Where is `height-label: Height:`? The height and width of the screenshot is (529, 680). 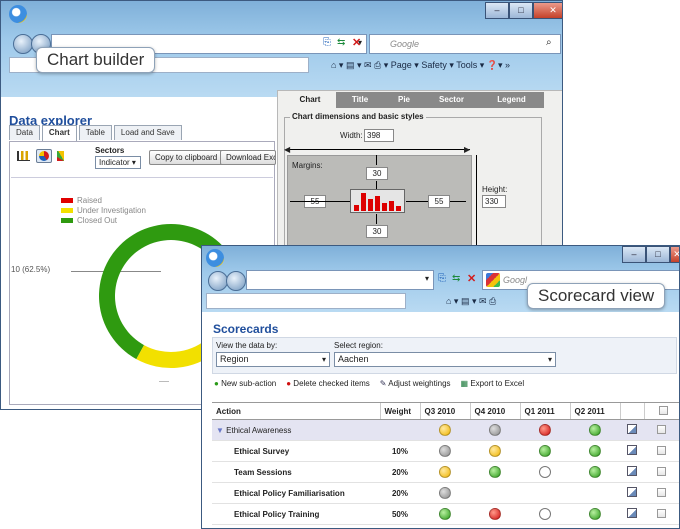 height-label: Height: is located at coordinates (495, 189).